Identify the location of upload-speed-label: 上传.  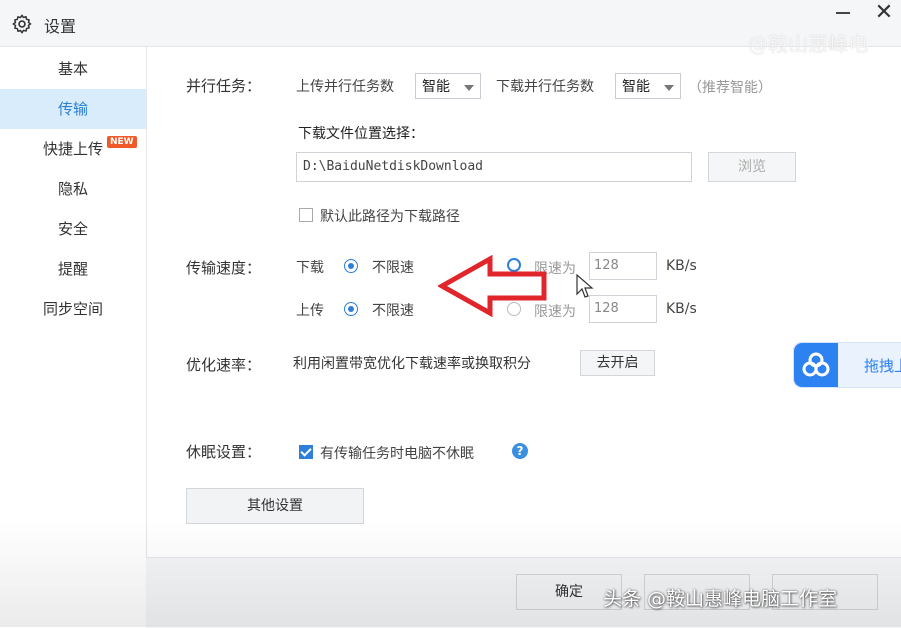
(310, 311).